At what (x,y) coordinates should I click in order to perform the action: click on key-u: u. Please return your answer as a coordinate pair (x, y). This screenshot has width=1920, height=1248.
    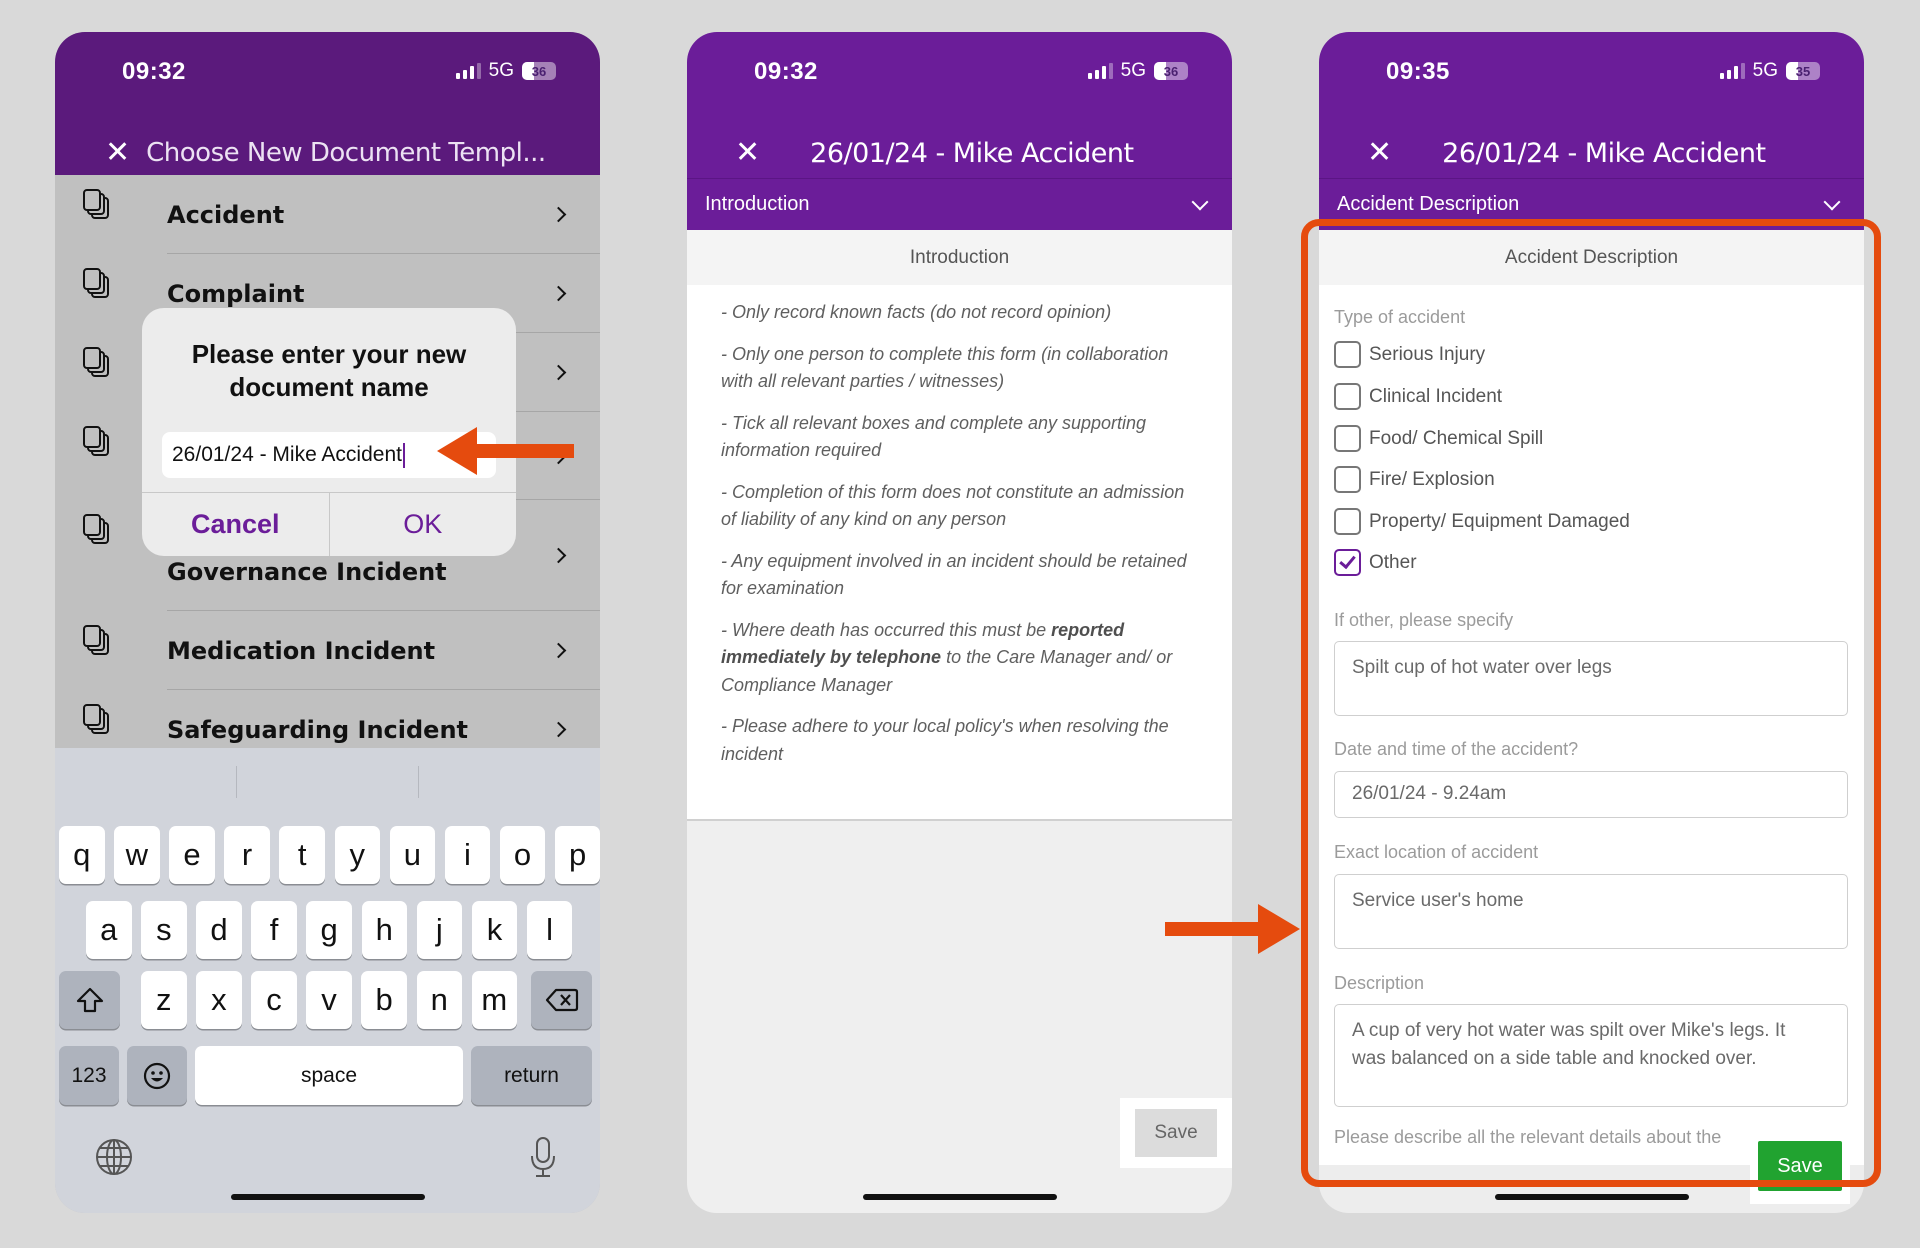
    Looking at the image, I should click on (412, 855).